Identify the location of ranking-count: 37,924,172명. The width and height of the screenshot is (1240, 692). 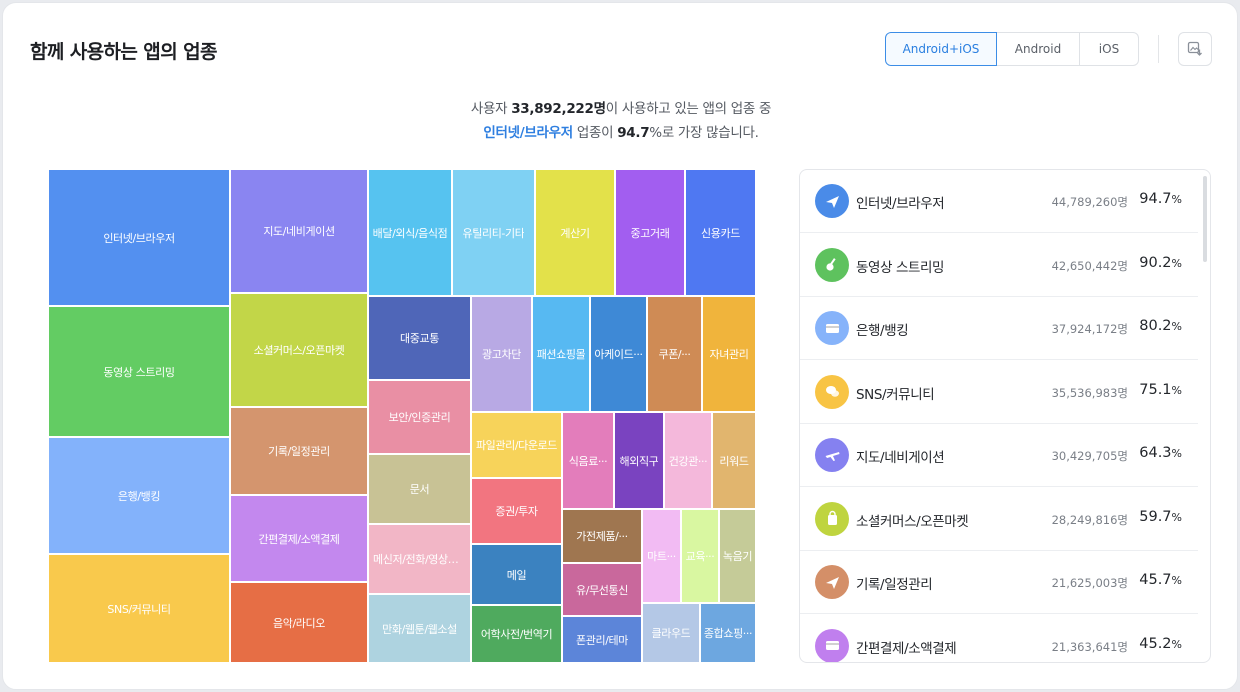
(1089, 329).